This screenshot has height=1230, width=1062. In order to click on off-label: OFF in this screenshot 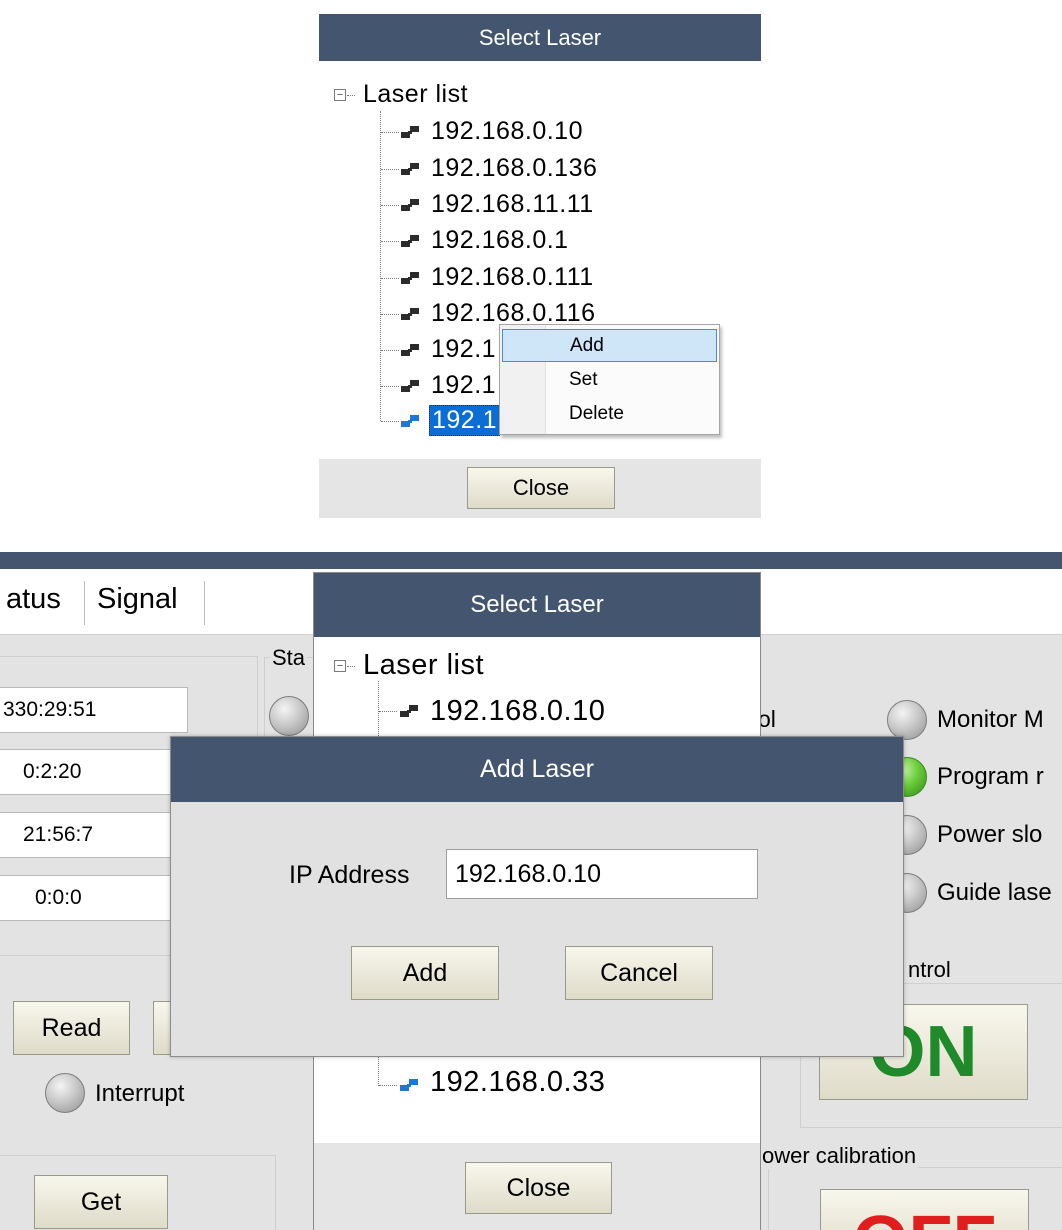, I will do `click(925, 1215)`.